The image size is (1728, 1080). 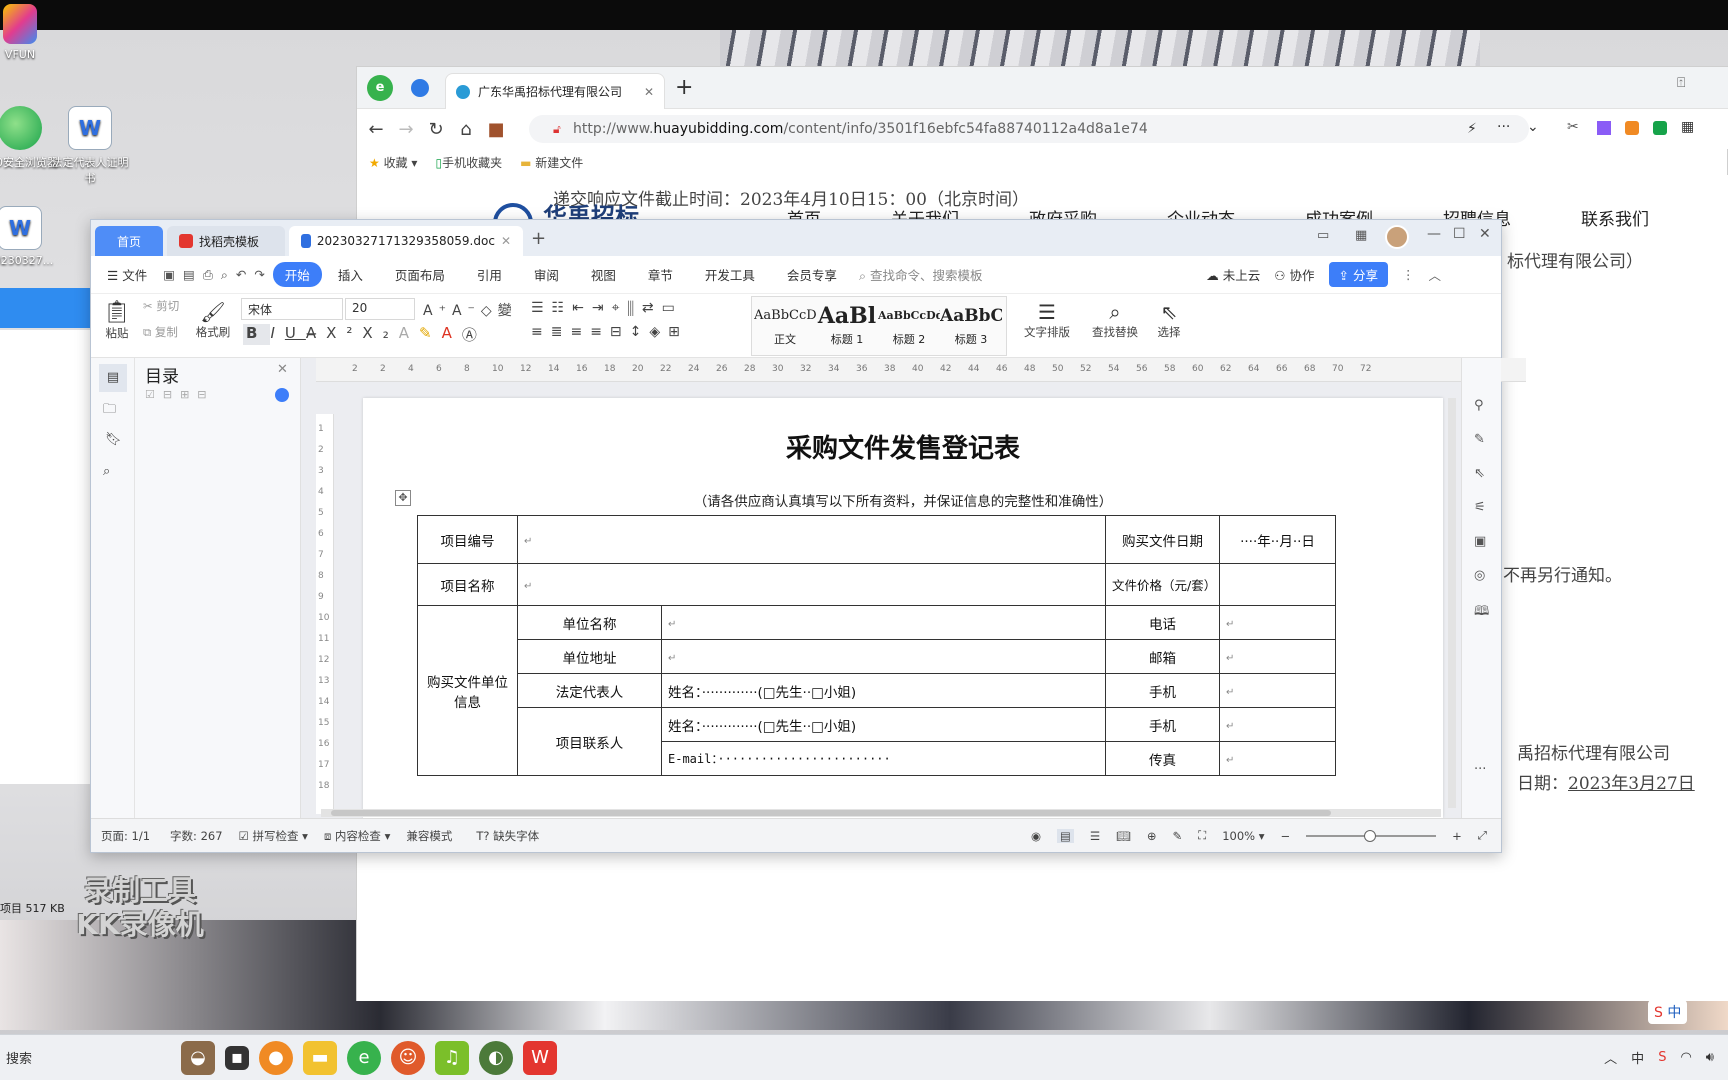 What do you see at coordinates (812, 274) in the screenshot?
I see `menu-member: 会员专享` at bounding box center [812, 274].